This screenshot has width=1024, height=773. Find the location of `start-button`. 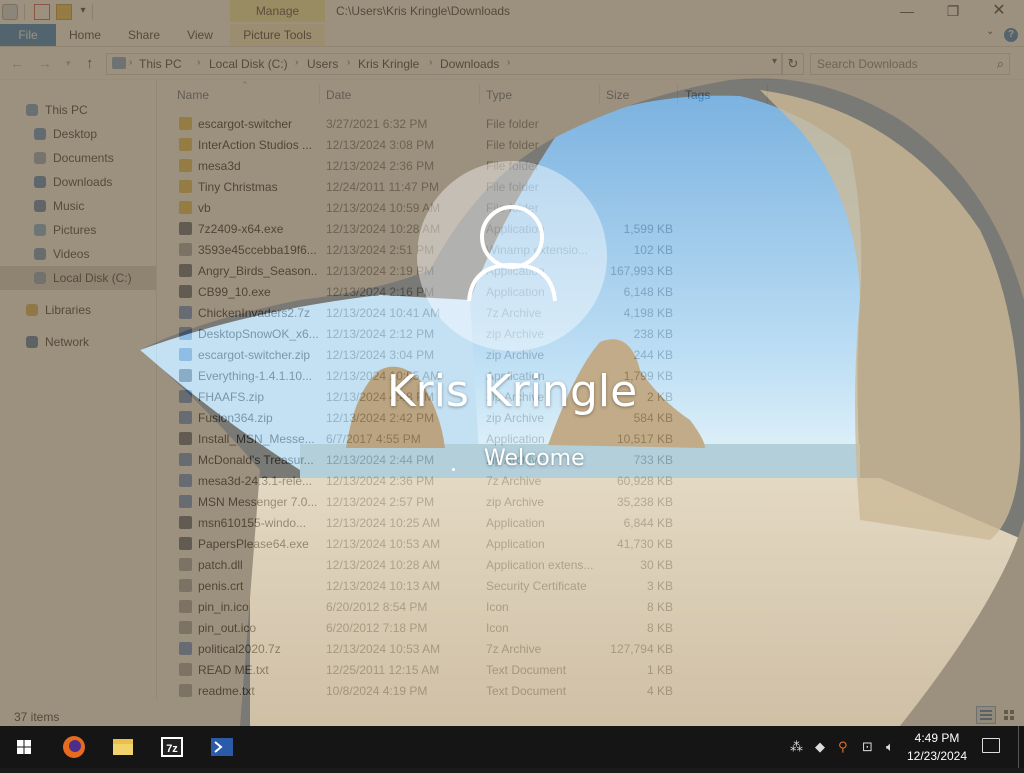

start-button is located at coordinates (24, 747).